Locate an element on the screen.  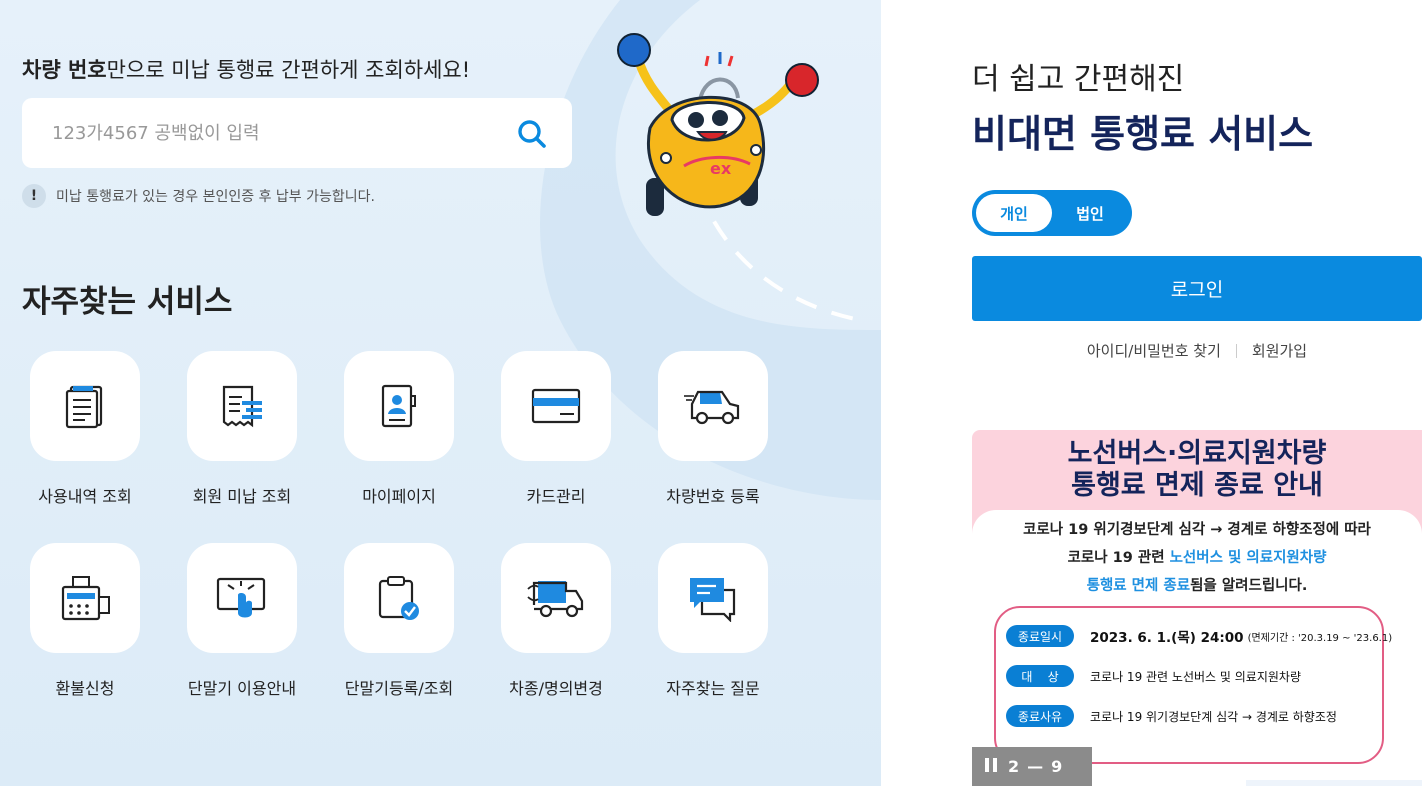
refund-machine-icon is located at coordinates (85, 598).